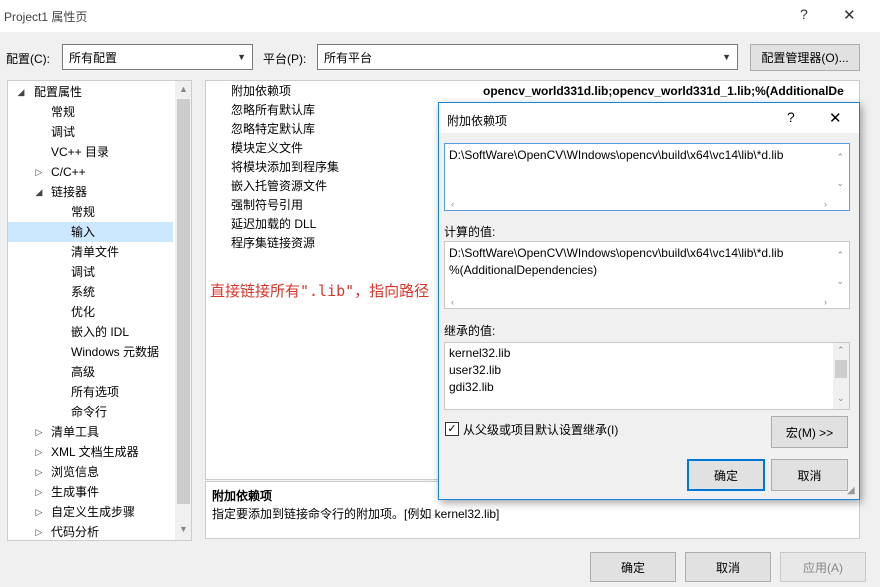 The height and width of the screenshot is (587, 880). I want to click on tree-item-label: C/C++, so click(68, 172).